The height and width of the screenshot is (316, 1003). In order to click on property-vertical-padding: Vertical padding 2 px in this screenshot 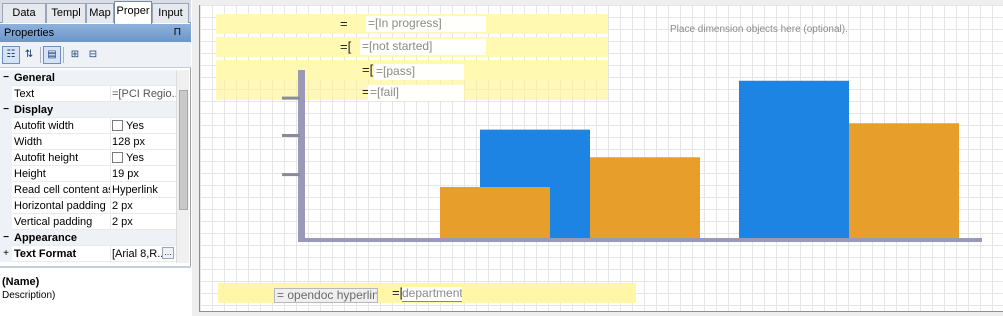, I will do `click(88, 222)`.